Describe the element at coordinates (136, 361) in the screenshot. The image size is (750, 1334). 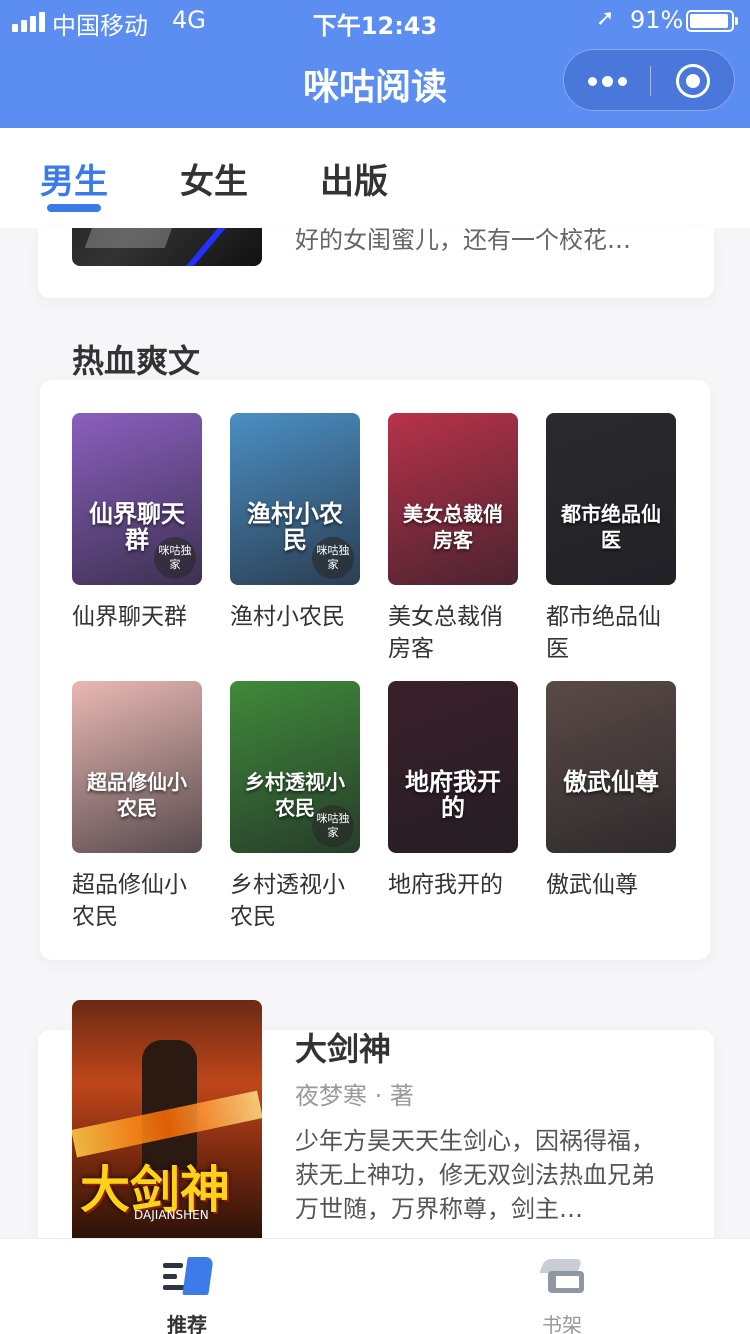
I see `section-title: 热血爽文` at that location.